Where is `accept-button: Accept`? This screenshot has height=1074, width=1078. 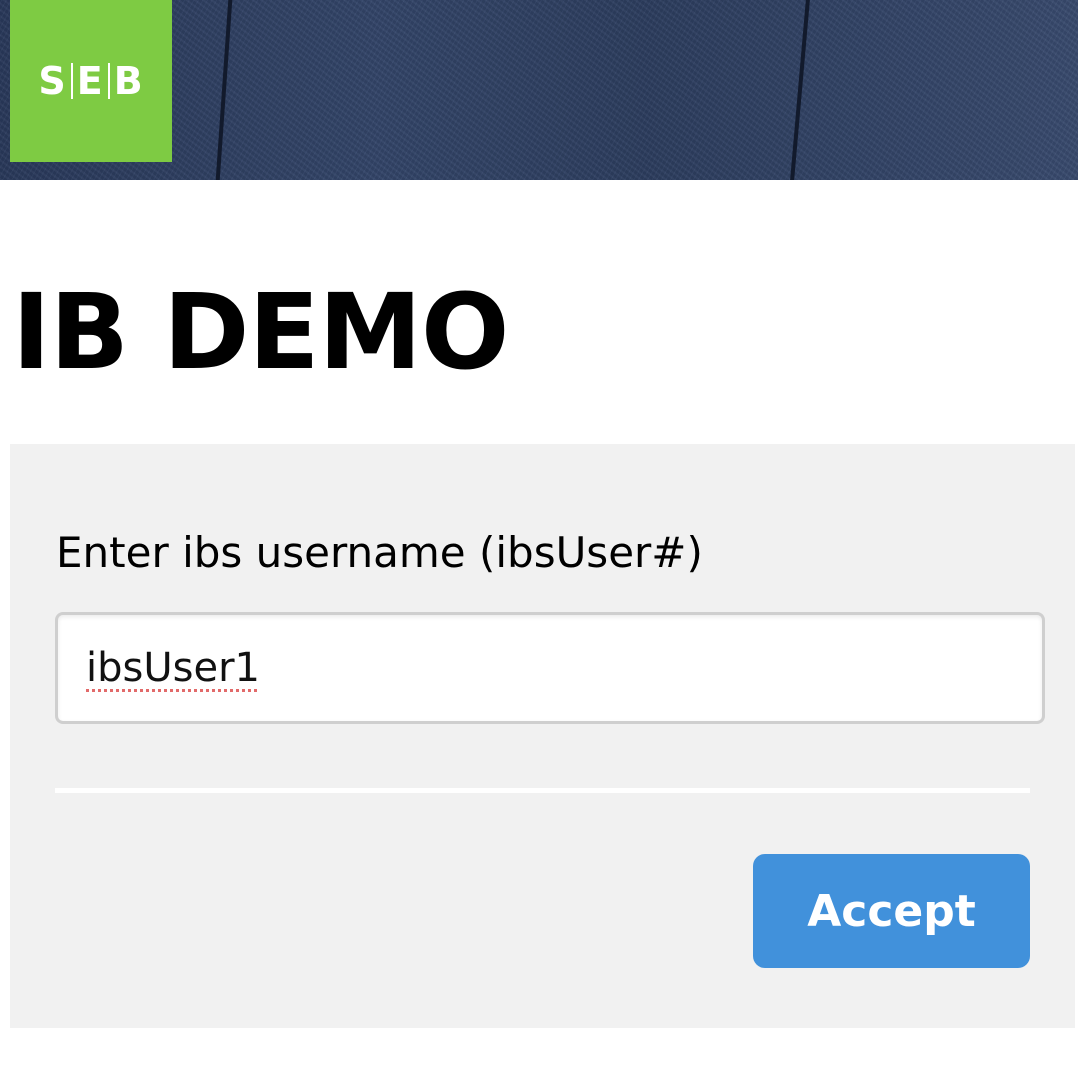
accept-button: Accept is located at coordinates (891, 911).